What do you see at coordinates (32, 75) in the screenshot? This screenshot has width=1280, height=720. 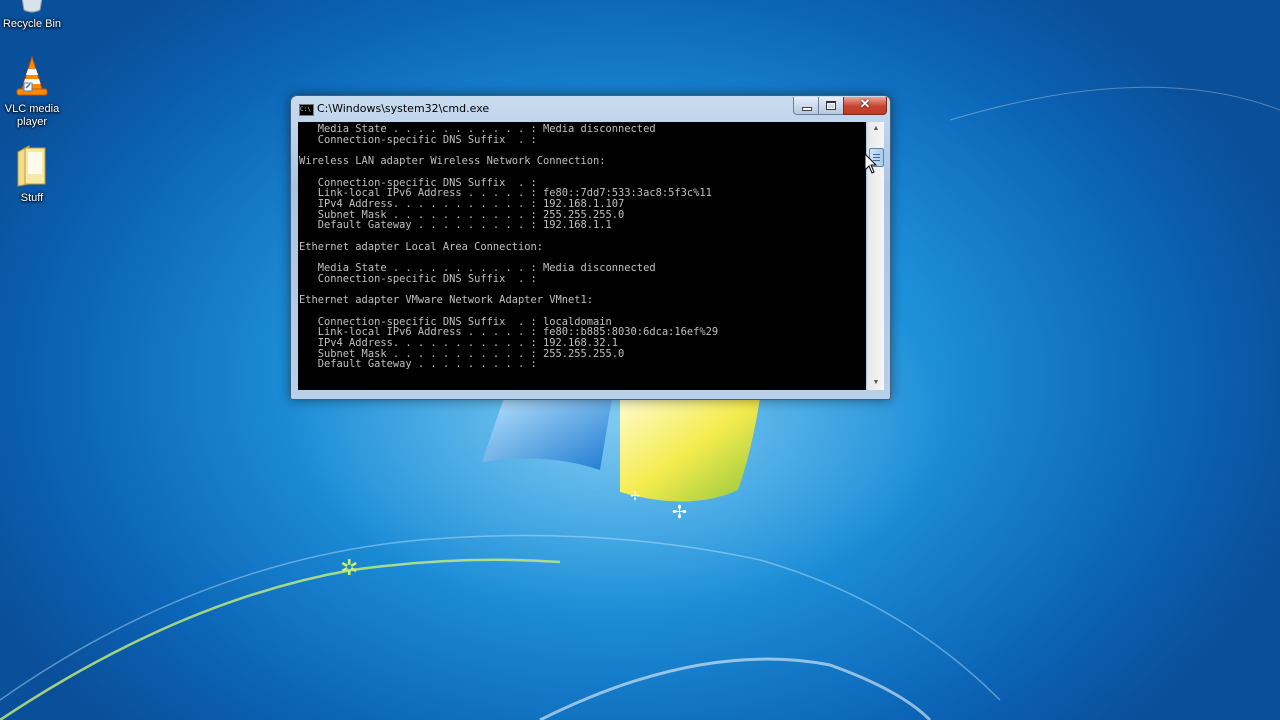 I see `vlc-cone-icon` at bounding box center [32, 75].